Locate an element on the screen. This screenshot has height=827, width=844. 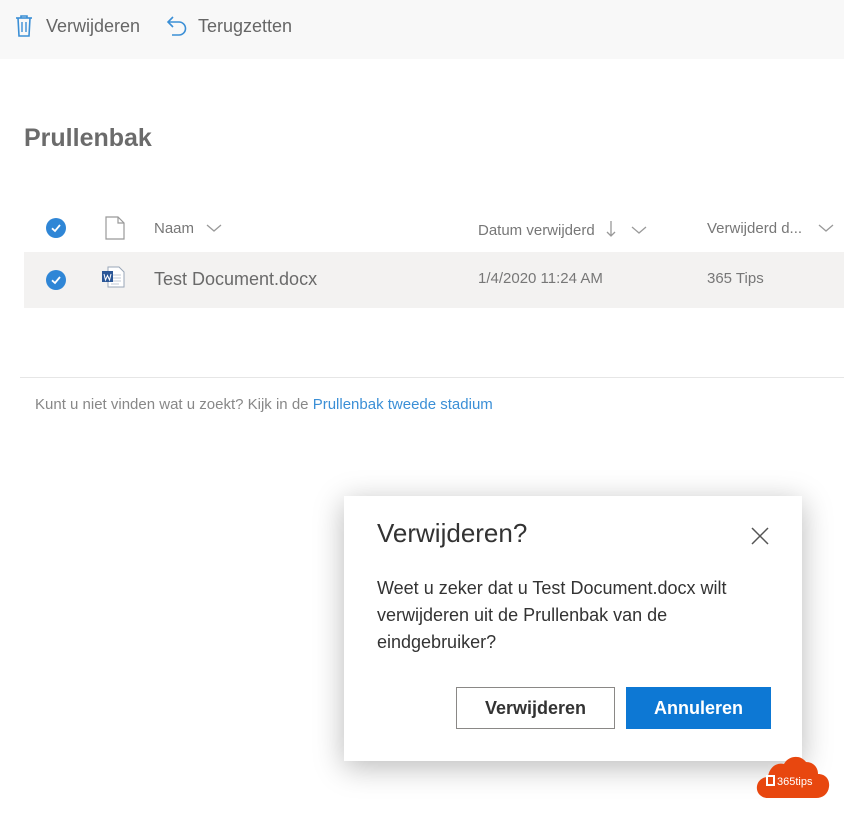
restore-command-label: Terugzetten is located at coordinates (245, 25).